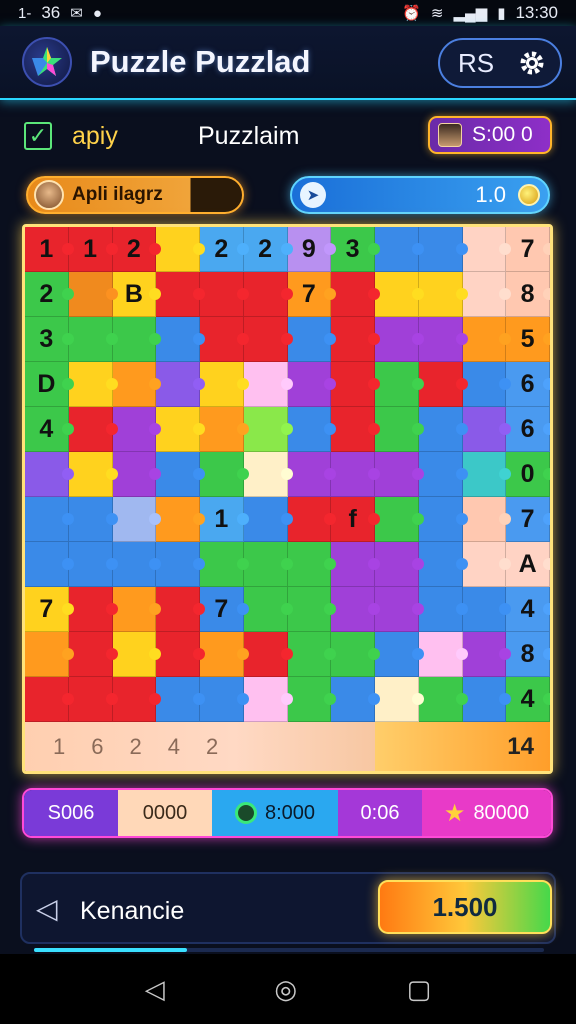 The width and height of the screenshot is (576, 1024). Describe the element at coordinates (420, 195) in the screenshot. I see `level-pill: ➤ 1.0` at that location.